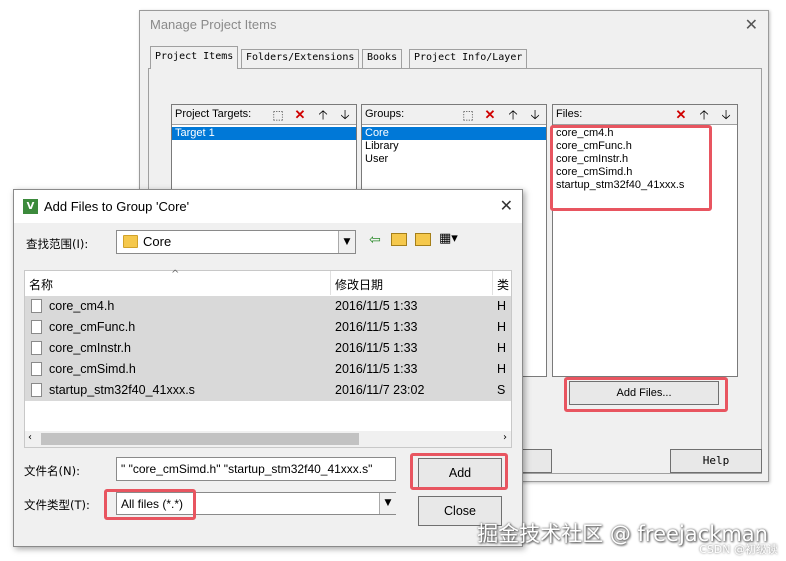  I want to click on look-in-value: Core, so click(157, 241).